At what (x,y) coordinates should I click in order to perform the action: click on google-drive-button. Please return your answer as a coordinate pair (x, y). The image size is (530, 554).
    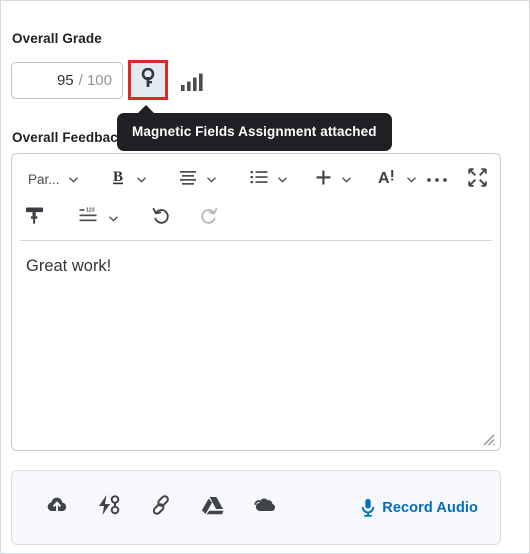
    Looking at the image, I should click on (213, 508).